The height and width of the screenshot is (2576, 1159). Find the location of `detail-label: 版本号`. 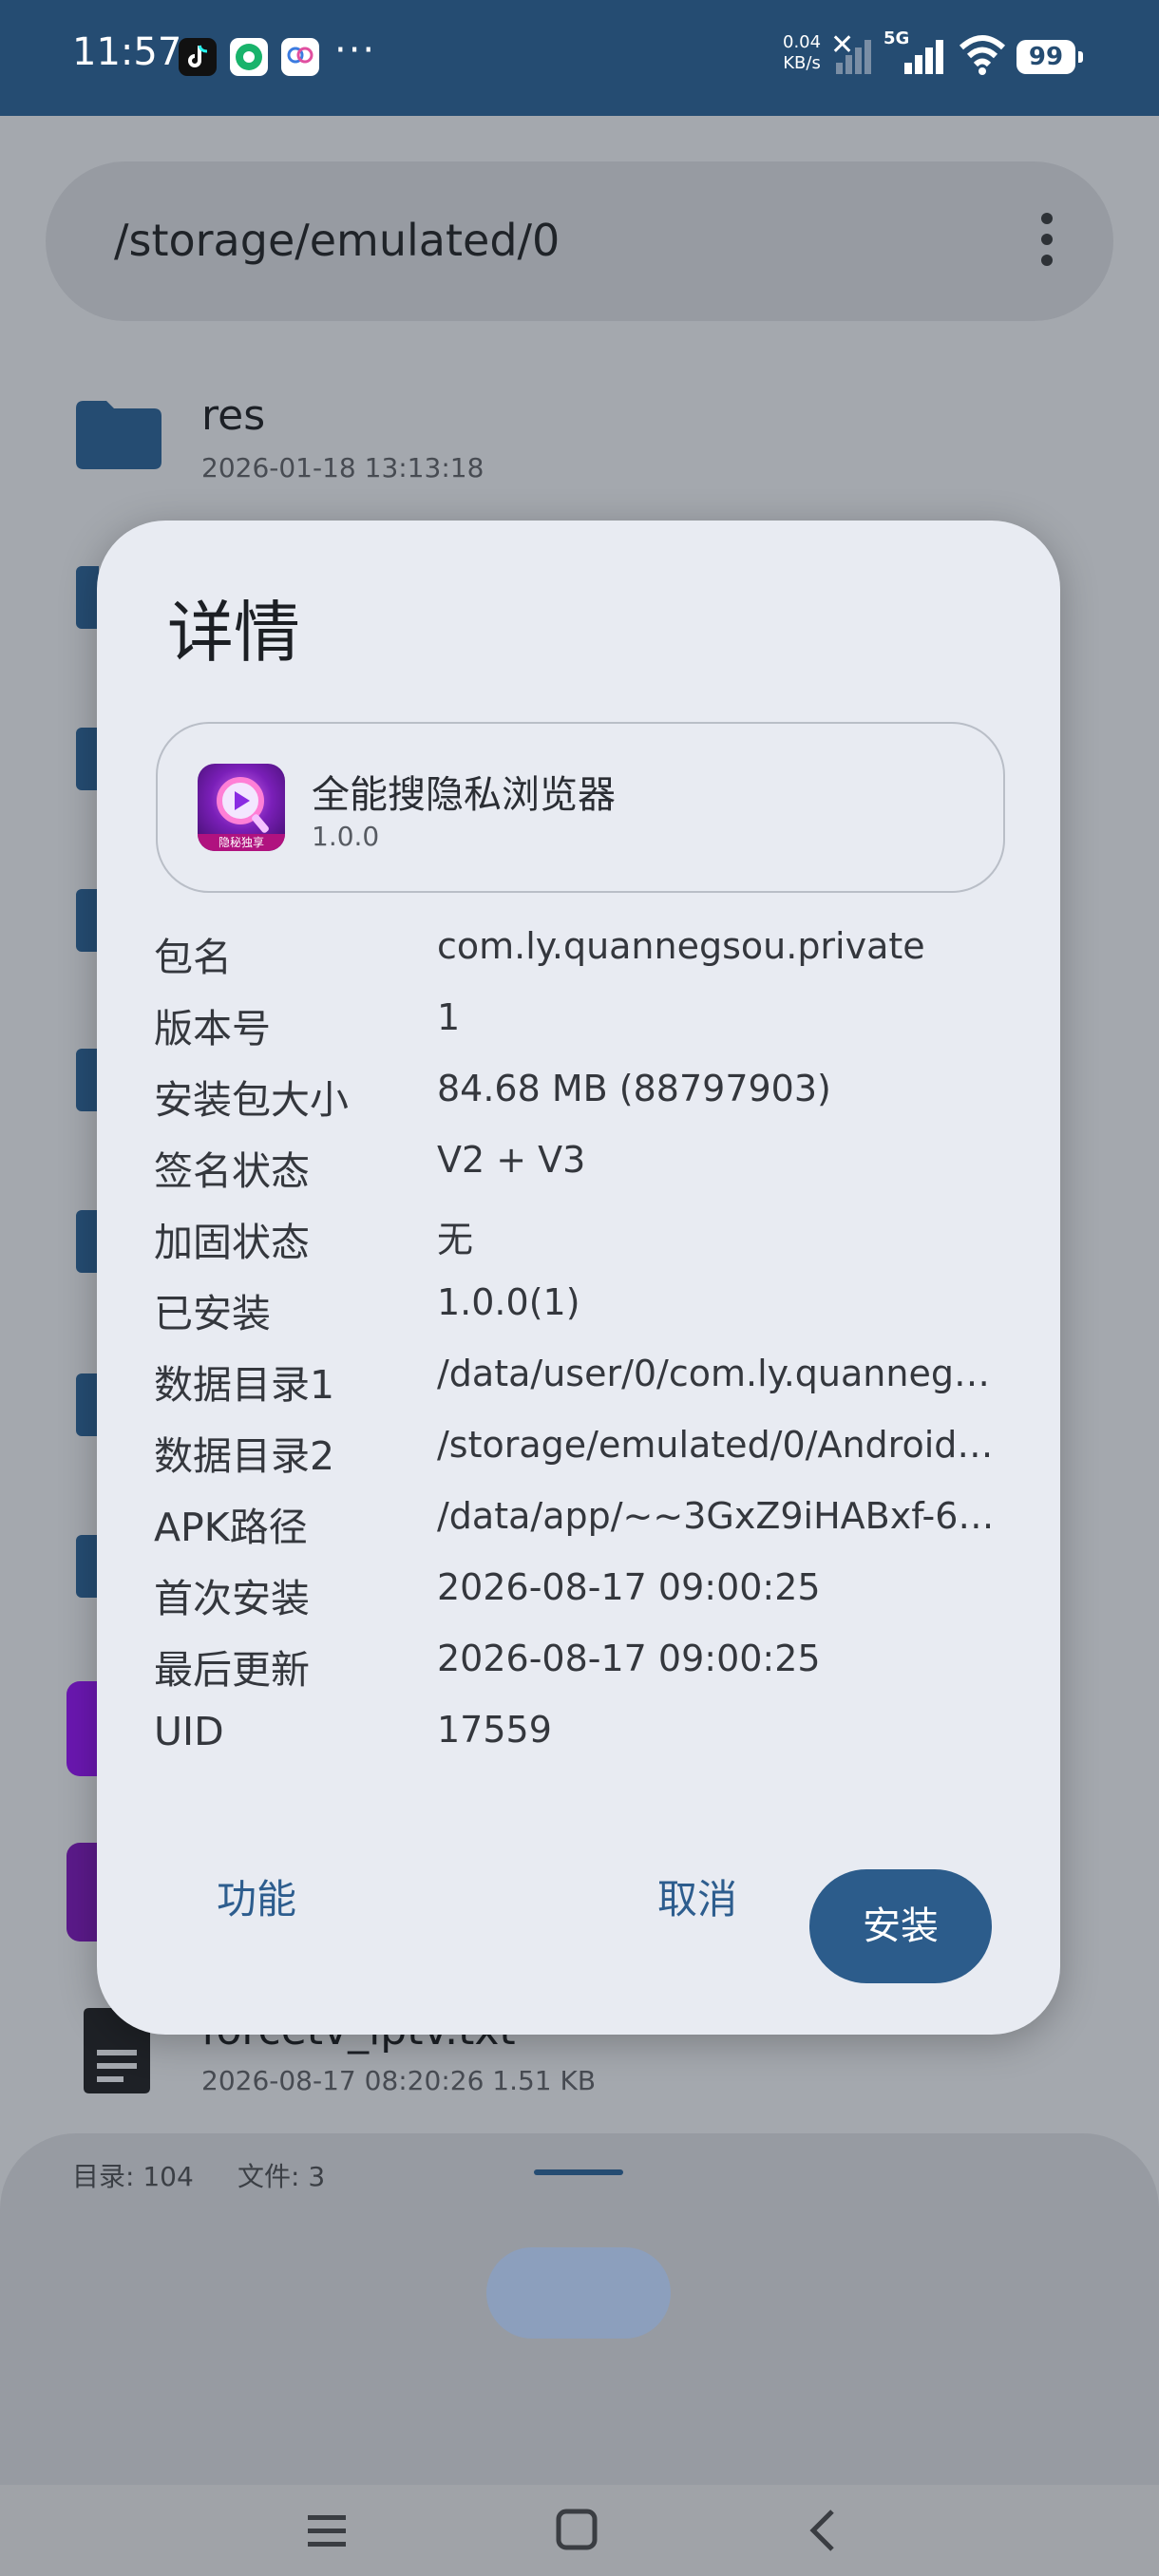

detail-label: 版本号 is located at coordinates (212, 1028).